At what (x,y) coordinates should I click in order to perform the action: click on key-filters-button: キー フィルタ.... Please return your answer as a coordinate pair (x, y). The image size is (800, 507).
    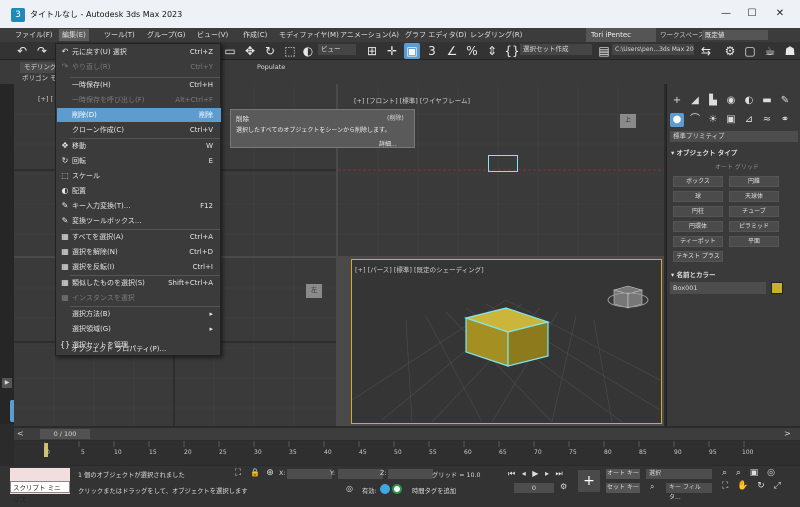
    Looking at the image, I should click on (689, 492).